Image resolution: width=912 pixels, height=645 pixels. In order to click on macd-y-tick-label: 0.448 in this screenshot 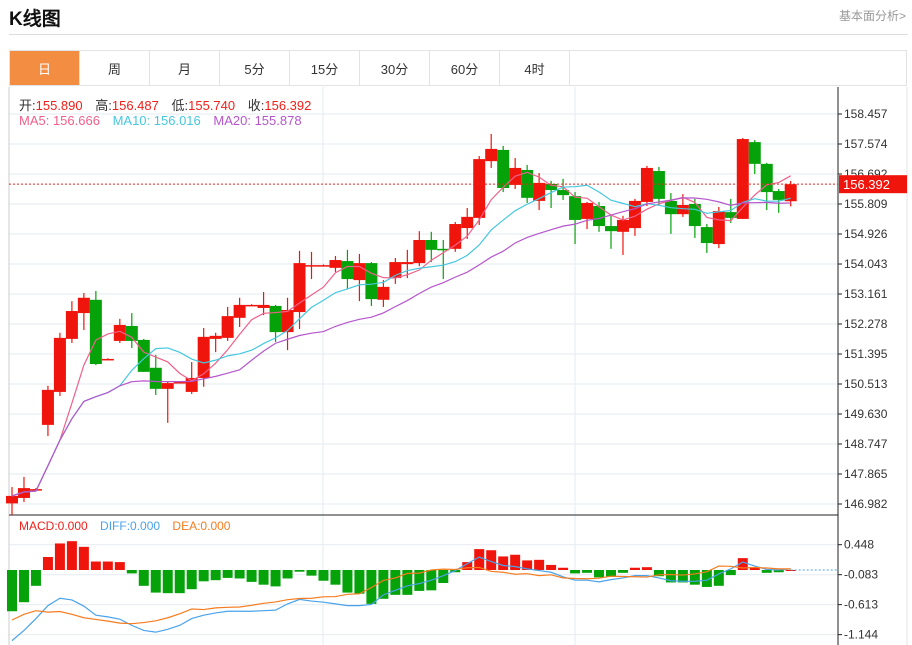, I will do `click(859, 545)`.